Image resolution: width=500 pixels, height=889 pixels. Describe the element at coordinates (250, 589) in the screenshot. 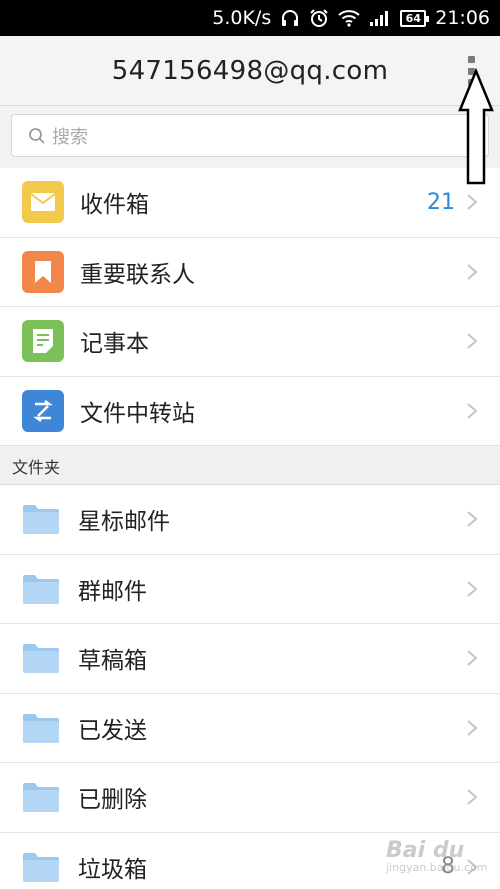

I see `group-mail-folder-item: 群邮件` at that location.